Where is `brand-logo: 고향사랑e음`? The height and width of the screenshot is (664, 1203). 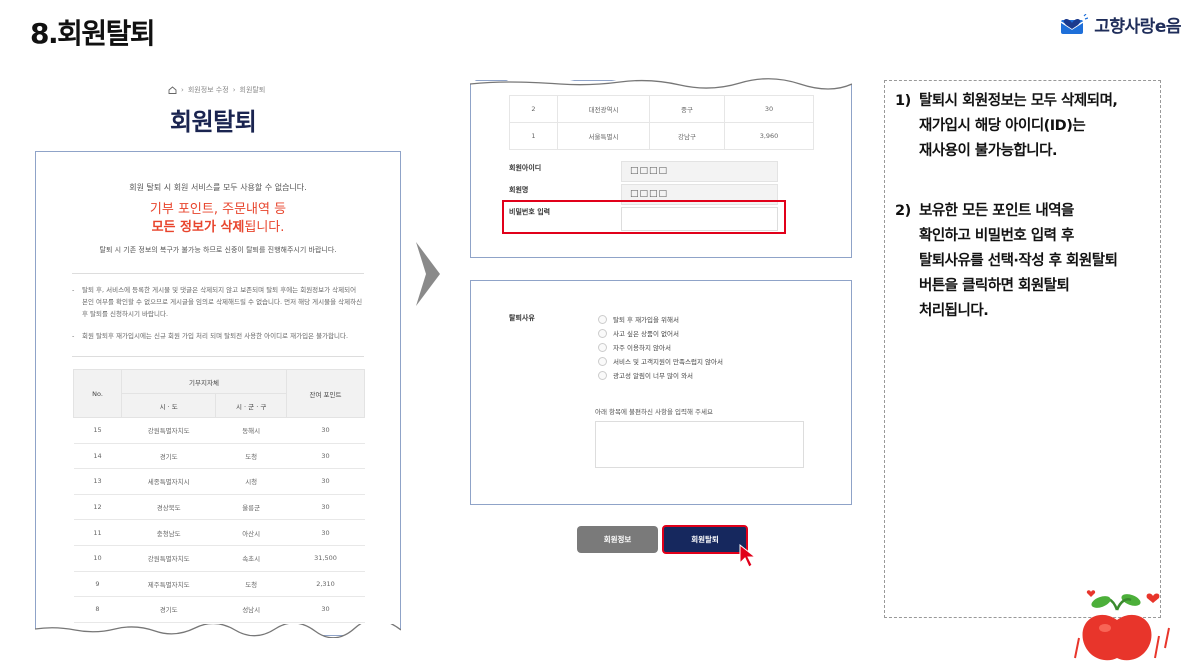
brand-logo: 고향사랑e음 is located at coordinates (1119, 24).